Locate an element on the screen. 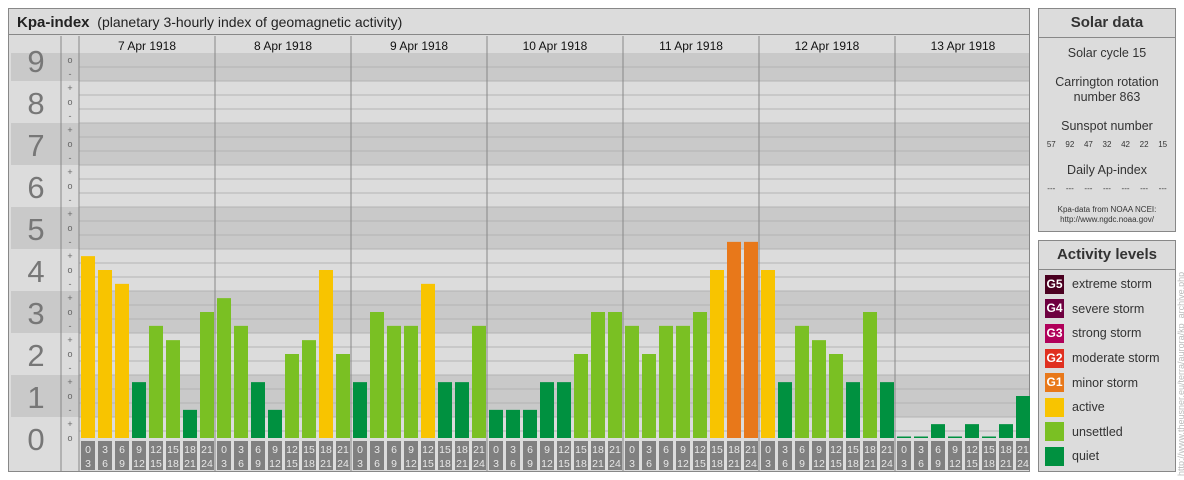 The width and height of the screenshot is (1184, 480). legend-label: quiet is located at coordinates (1086, 456).